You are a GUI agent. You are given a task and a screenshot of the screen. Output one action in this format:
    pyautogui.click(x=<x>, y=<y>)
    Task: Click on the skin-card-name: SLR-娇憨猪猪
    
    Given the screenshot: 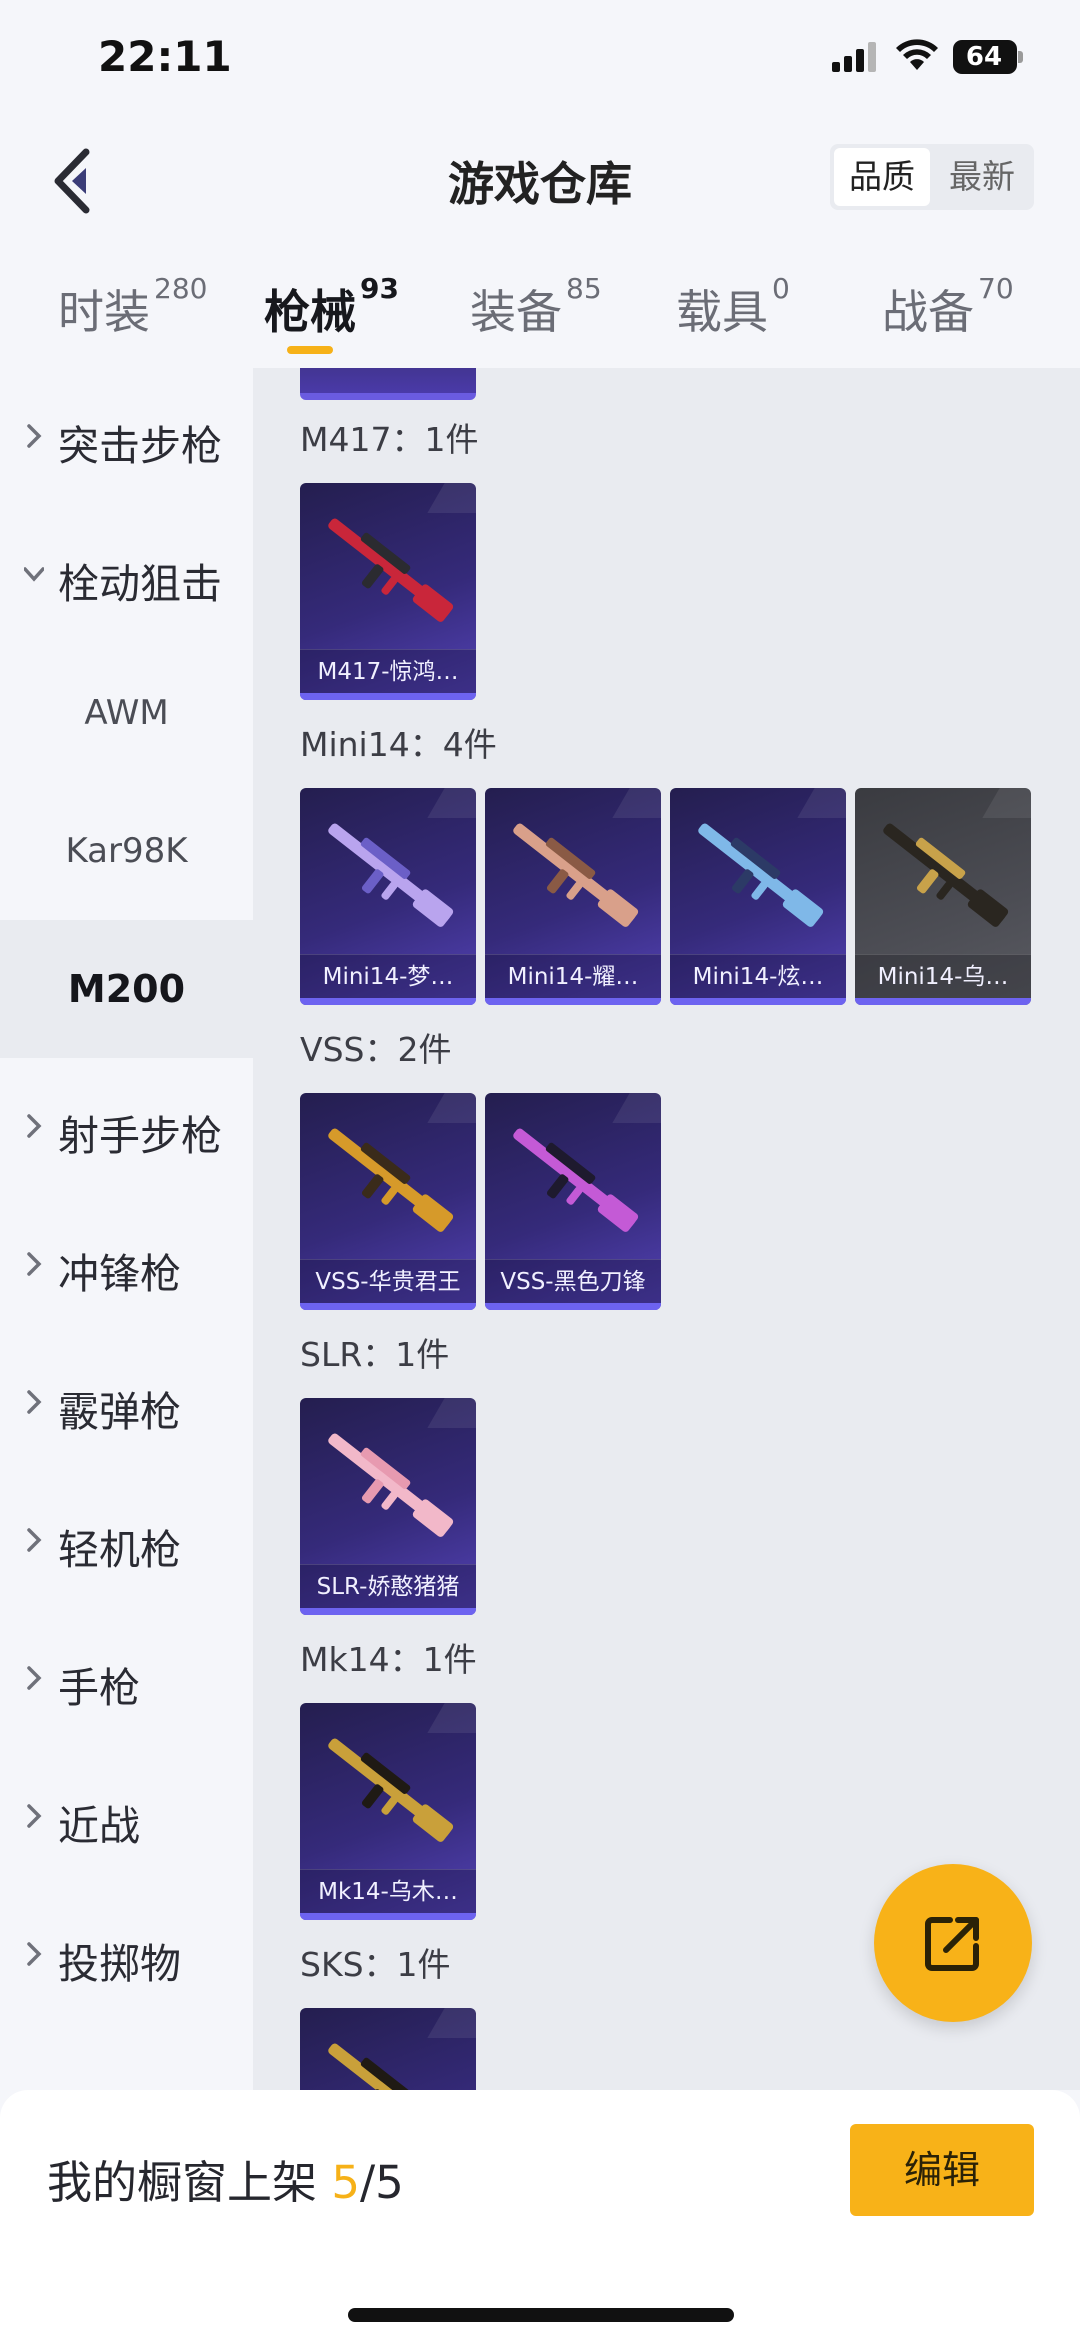 What is the action you would take?
    pyautogui.click(x=388, y=1586)
    